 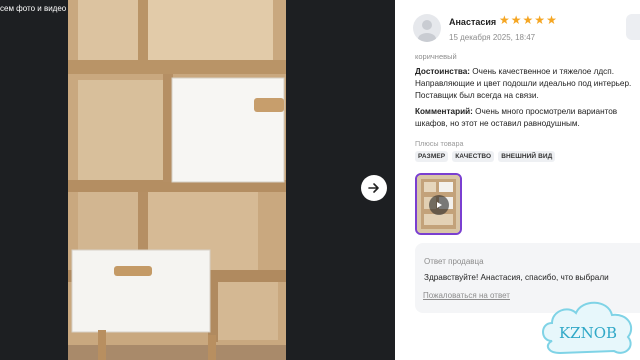 I want to click on svg-text: KZNOB, so click(x=588, y=333).